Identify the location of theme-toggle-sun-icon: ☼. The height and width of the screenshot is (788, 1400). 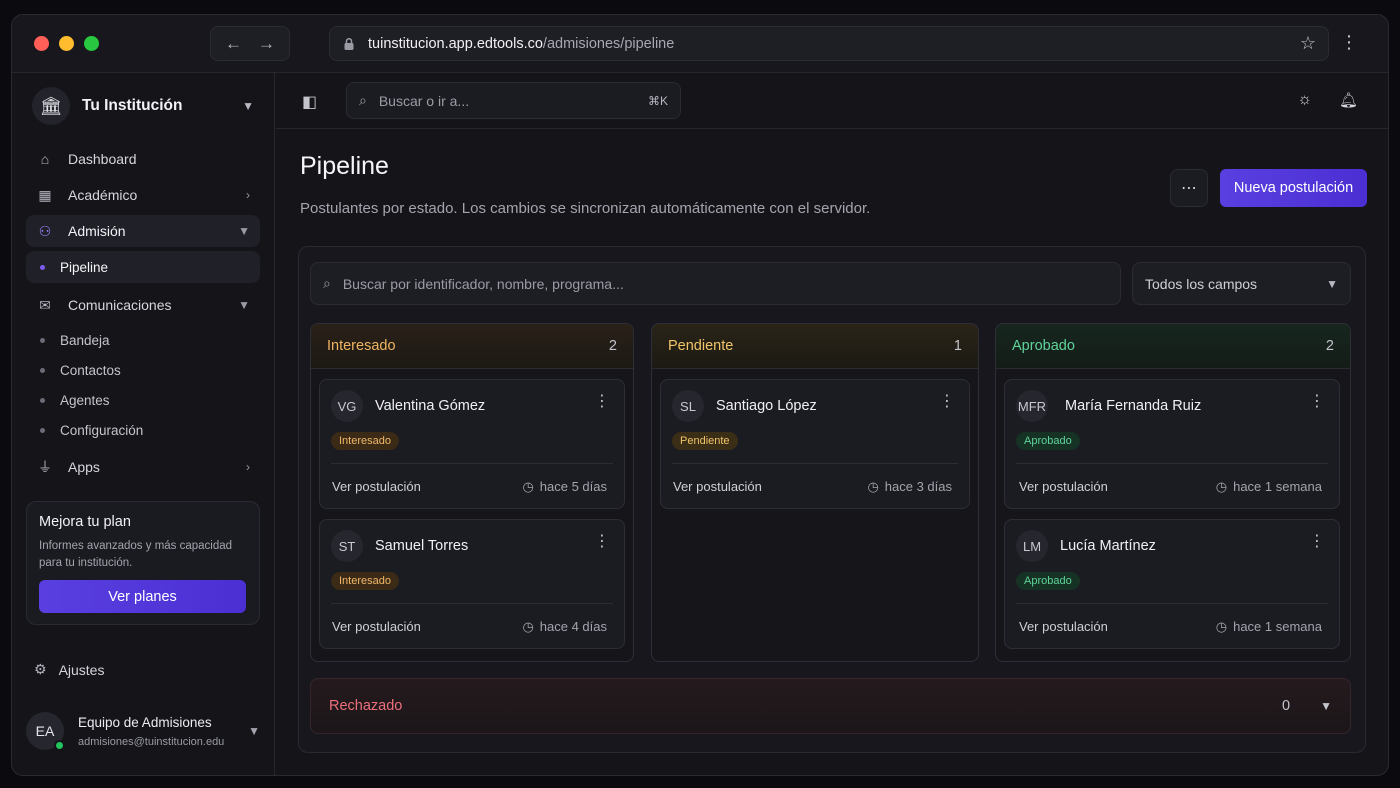
(1304, 100).